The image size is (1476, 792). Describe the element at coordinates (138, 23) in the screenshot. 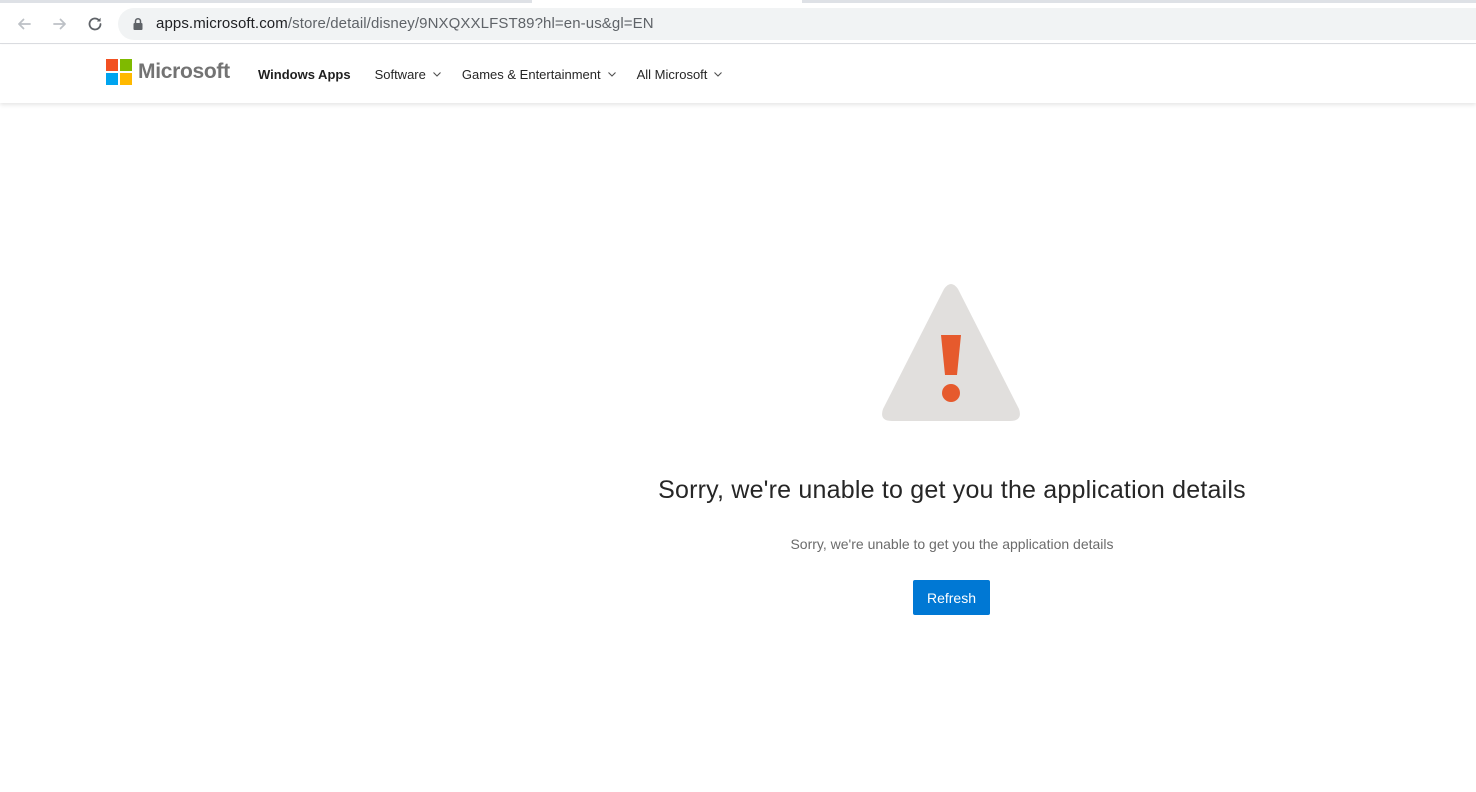

I see `lock-icon` at that location.